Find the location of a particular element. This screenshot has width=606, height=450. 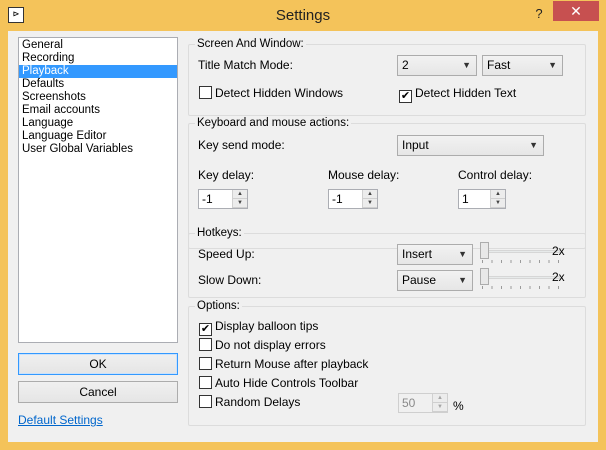

ok-button: OK is located at coordinates (98, 364).